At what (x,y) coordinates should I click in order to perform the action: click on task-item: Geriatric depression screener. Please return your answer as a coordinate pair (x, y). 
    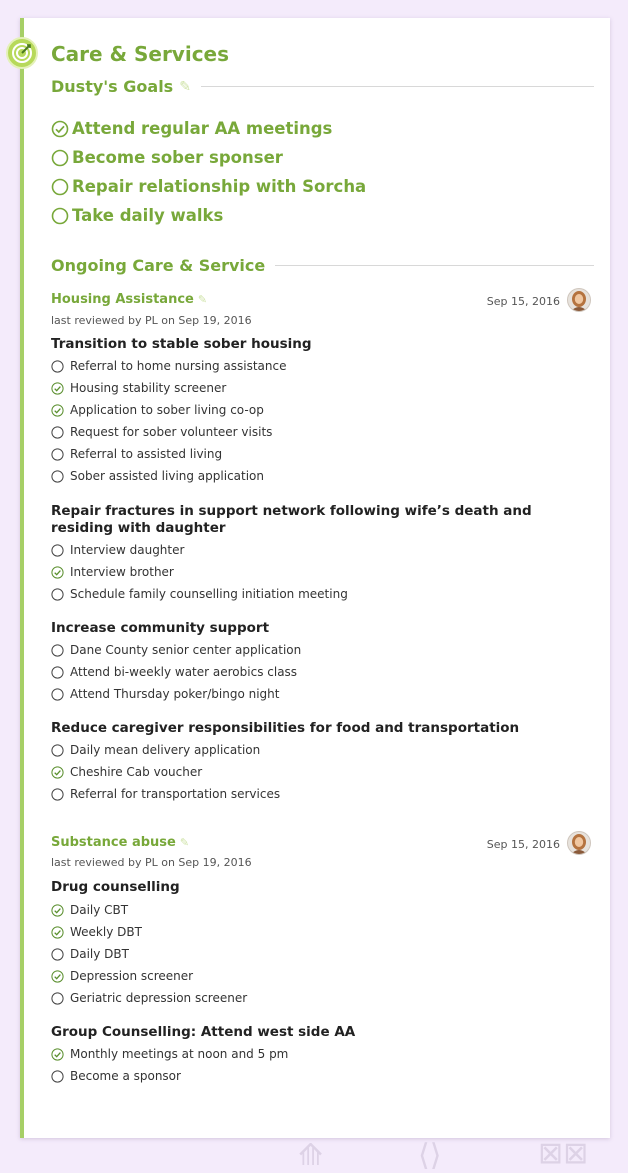
    Looking at the image, I should click on (149, 998).